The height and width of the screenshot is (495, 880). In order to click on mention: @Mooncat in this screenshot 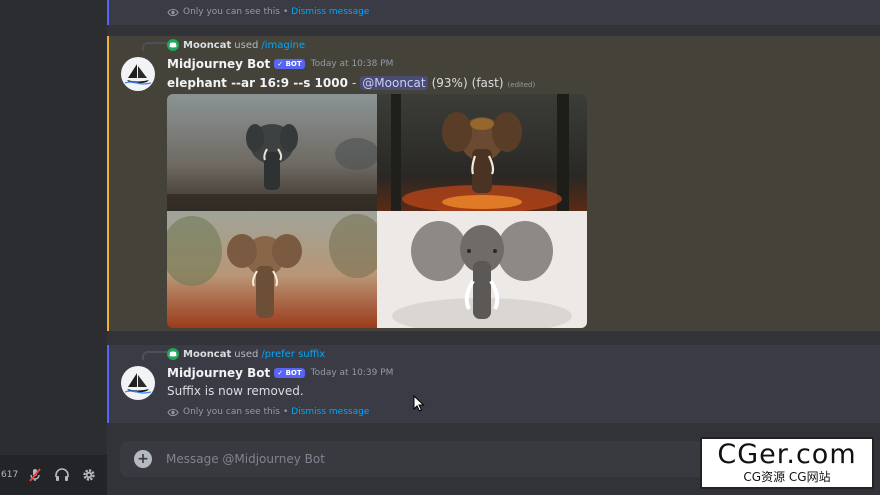, I will do `click(394, 83)`.